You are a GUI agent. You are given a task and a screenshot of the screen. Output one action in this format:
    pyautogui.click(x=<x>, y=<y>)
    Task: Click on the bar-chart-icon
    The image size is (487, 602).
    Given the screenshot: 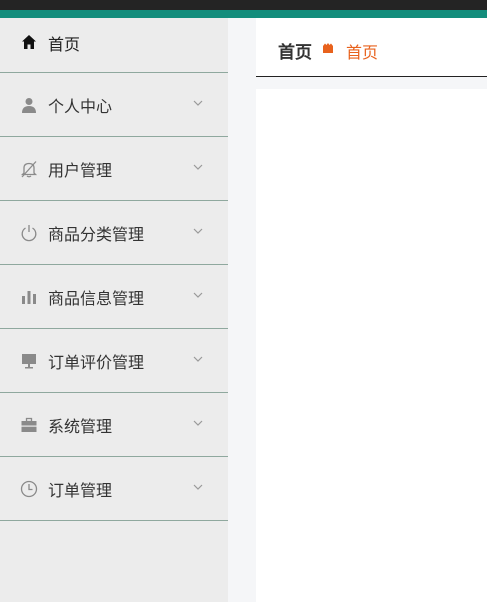 What is the action you would take?
    pyautogui.click(x=29, y=297)
    